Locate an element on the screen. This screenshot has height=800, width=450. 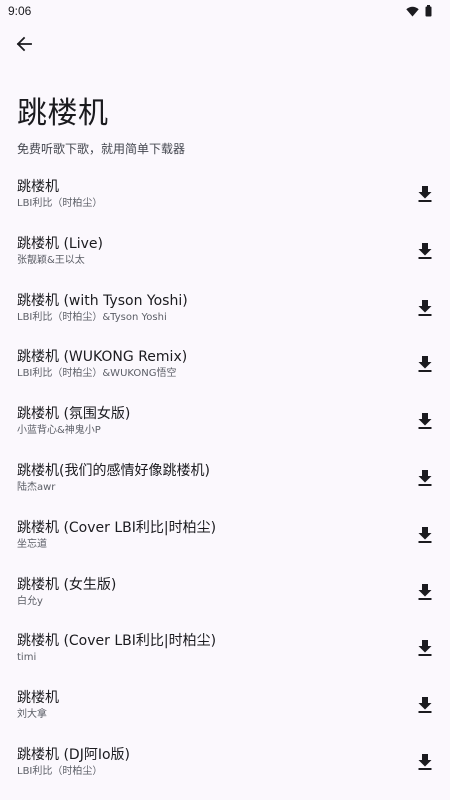
song-artist: 坐忘道 is located at coordinates (32, 544).